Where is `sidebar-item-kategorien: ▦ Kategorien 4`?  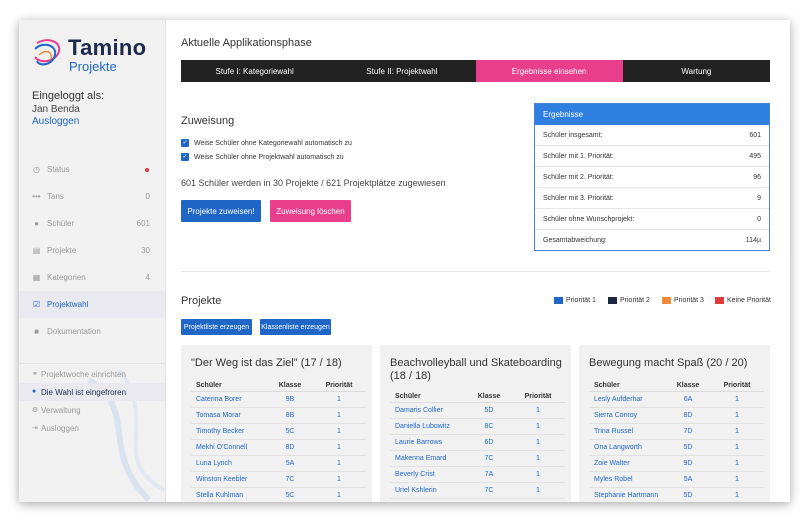
sidebar-item-kategorien: ▦ Kategorien 4 is located at coordinates (92, 277).